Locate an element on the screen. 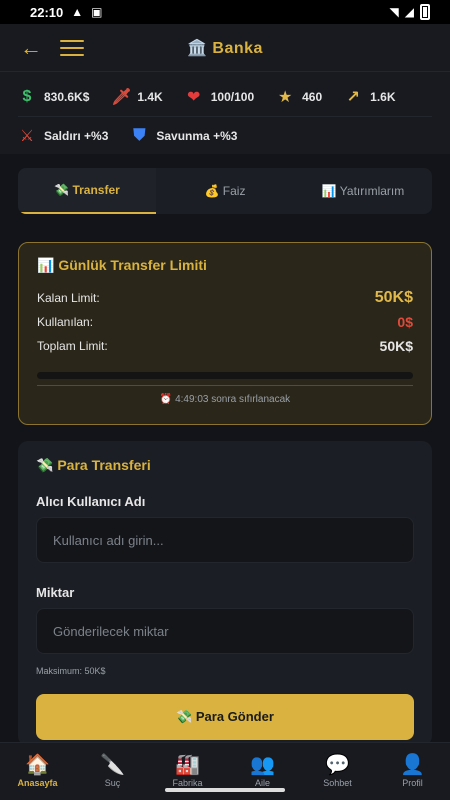 Image resolution: width=450 pixels, height=800 pixels. max-amount-hint: Maksimum: 50K$ is located at coordinates (71, 671).